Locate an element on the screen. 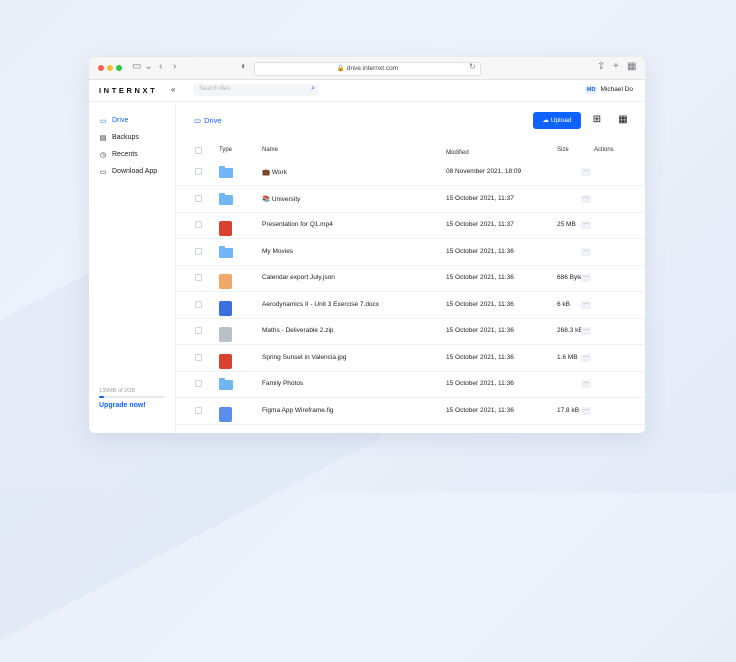  sidebar-item-recents: ◷ Recents is located at coordinates (118, 155).